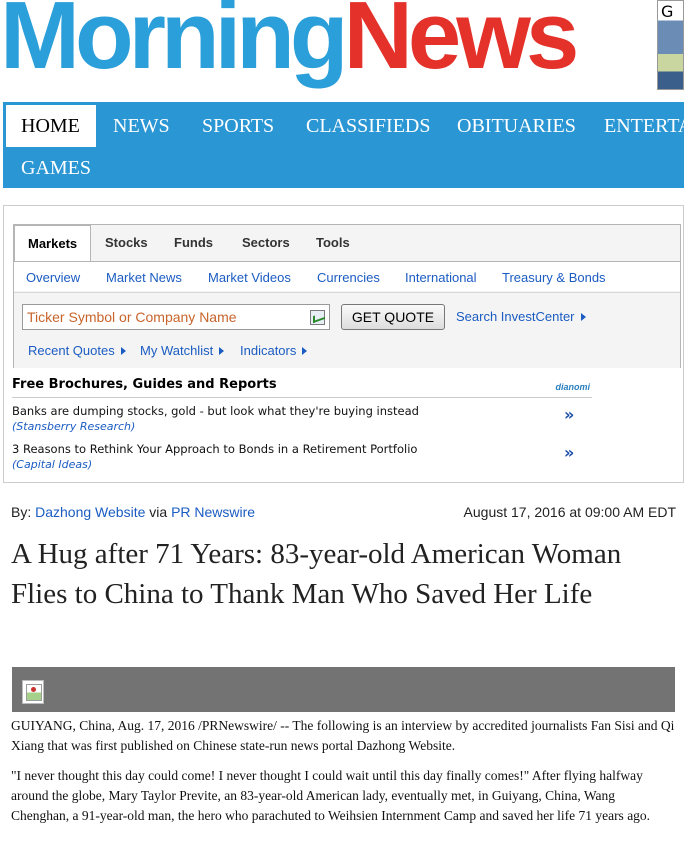 The width and height of the screenshot is (684, 849). I want to click on brochures-heading-text: Free Brochures, Guides and Reports, so click(144, 384).